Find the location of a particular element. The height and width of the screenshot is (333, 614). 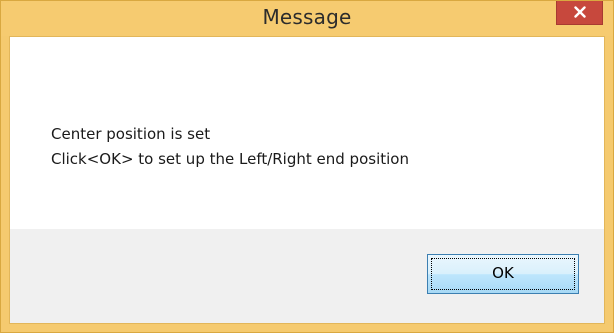

dialog-title: Message is located at coordinates (307, 17).